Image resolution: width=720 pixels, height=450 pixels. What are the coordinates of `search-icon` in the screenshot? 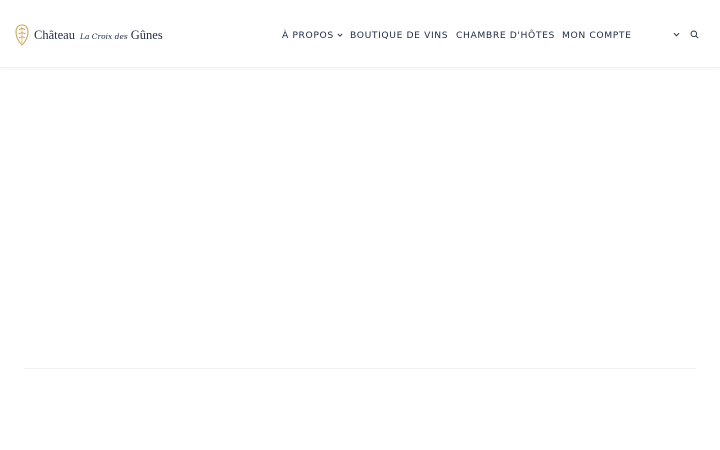 It's located at (694, 34).